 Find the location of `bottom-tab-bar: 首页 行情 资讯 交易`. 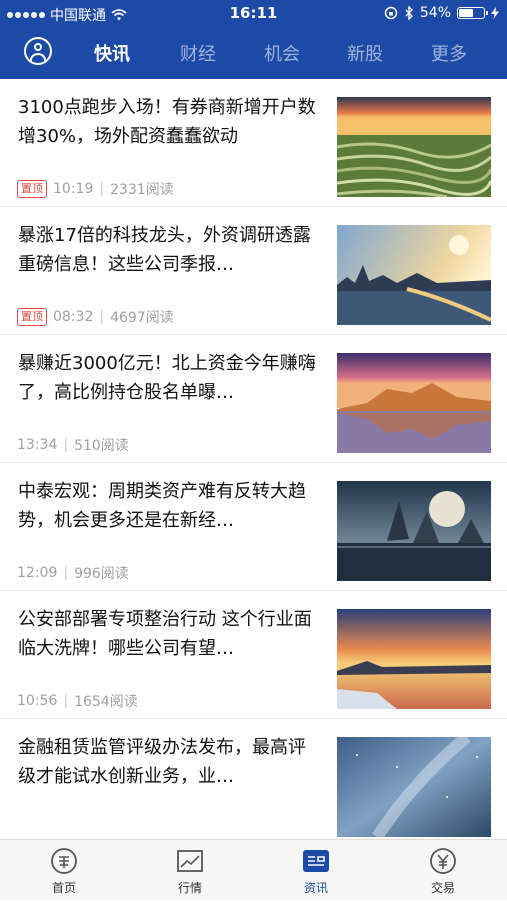

bottom-tab-bar: 首页 行情 资讯 交易 is located at coordinates (253, 869).